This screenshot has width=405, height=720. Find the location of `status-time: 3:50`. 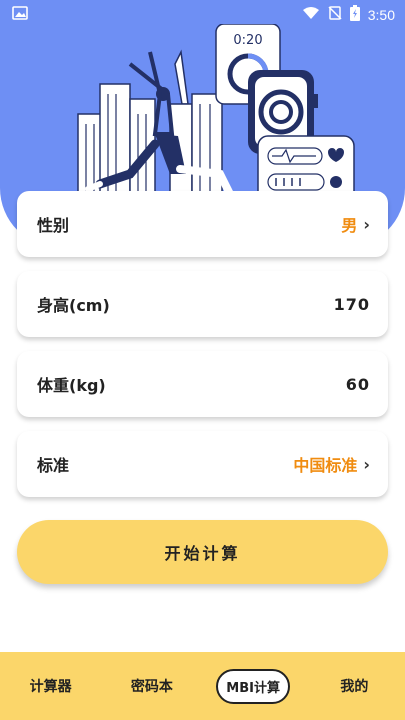

status-time: 3:50 is located at coordinates (381, 15).